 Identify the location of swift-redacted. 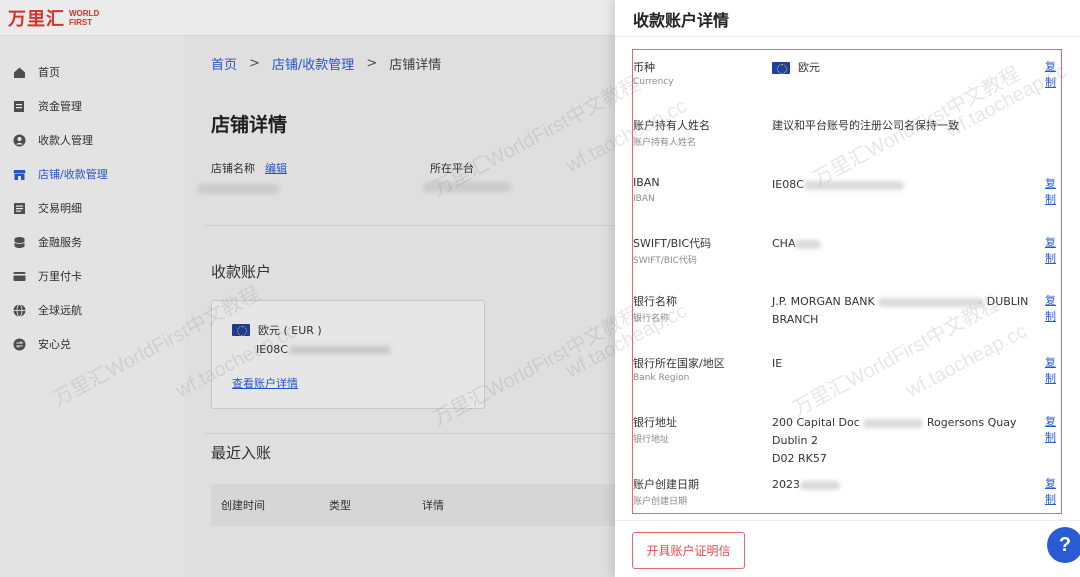
(808, 244).